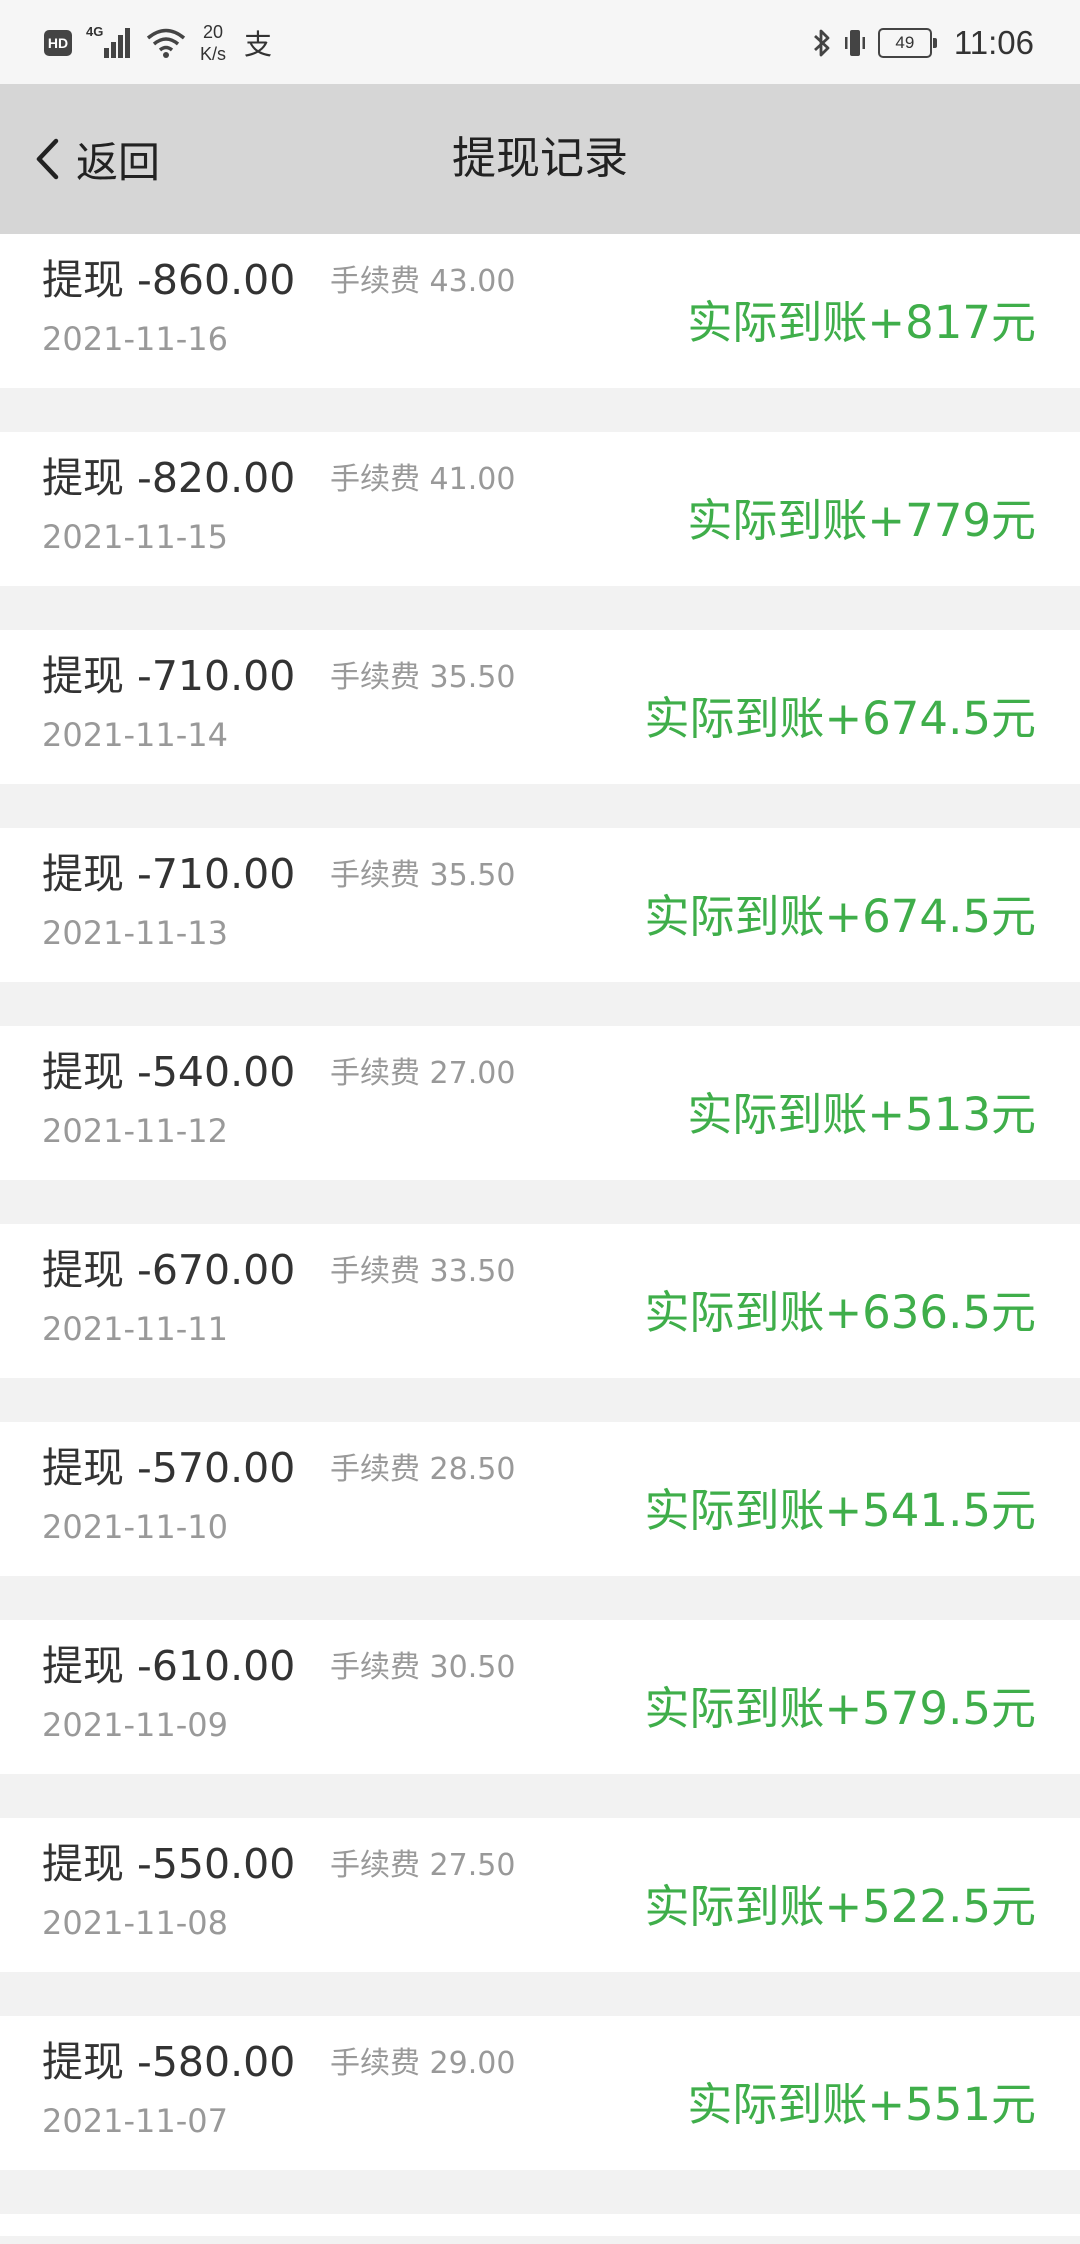  I want to click on fee: 手续费 29.00, so click(423, 2063).